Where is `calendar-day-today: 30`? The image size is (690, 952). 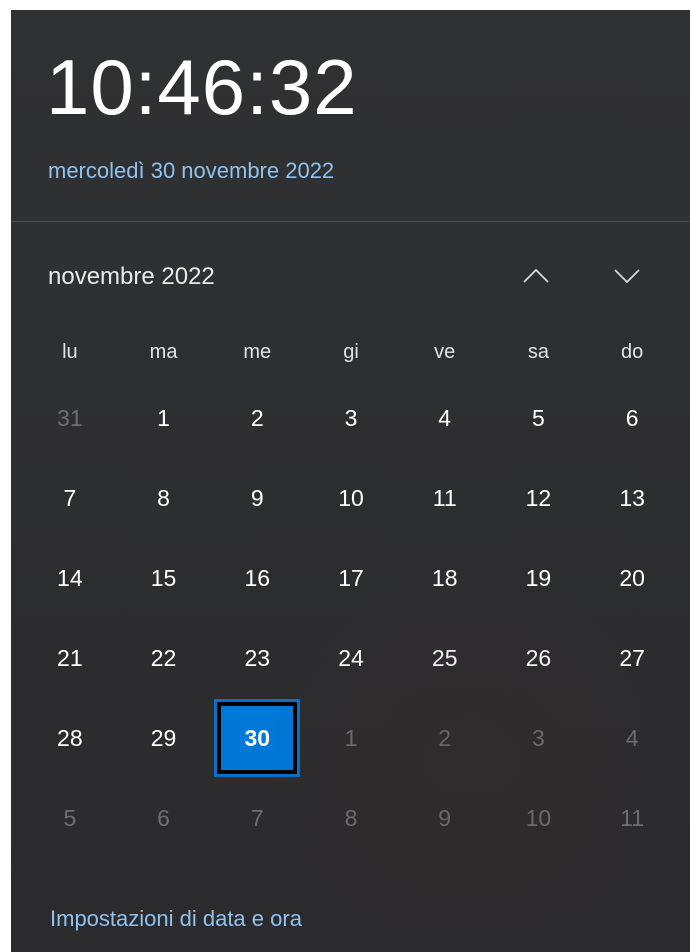
calendar-day-today: 30 is located at coordinates (257, 738).